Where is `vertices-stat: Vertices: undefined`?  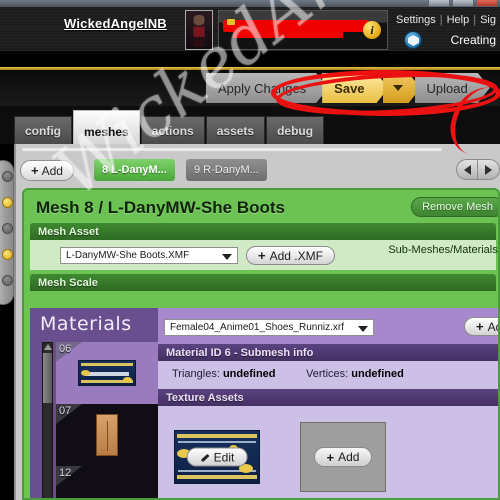 vertices-stat: Vertices: undefined is located at coordinates (355, 374).